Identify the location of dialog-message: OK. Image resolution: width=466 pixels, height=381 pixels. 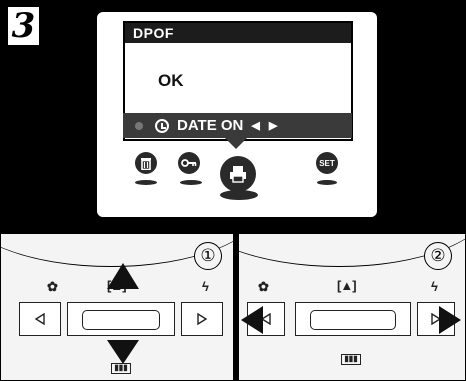
(171, 80).